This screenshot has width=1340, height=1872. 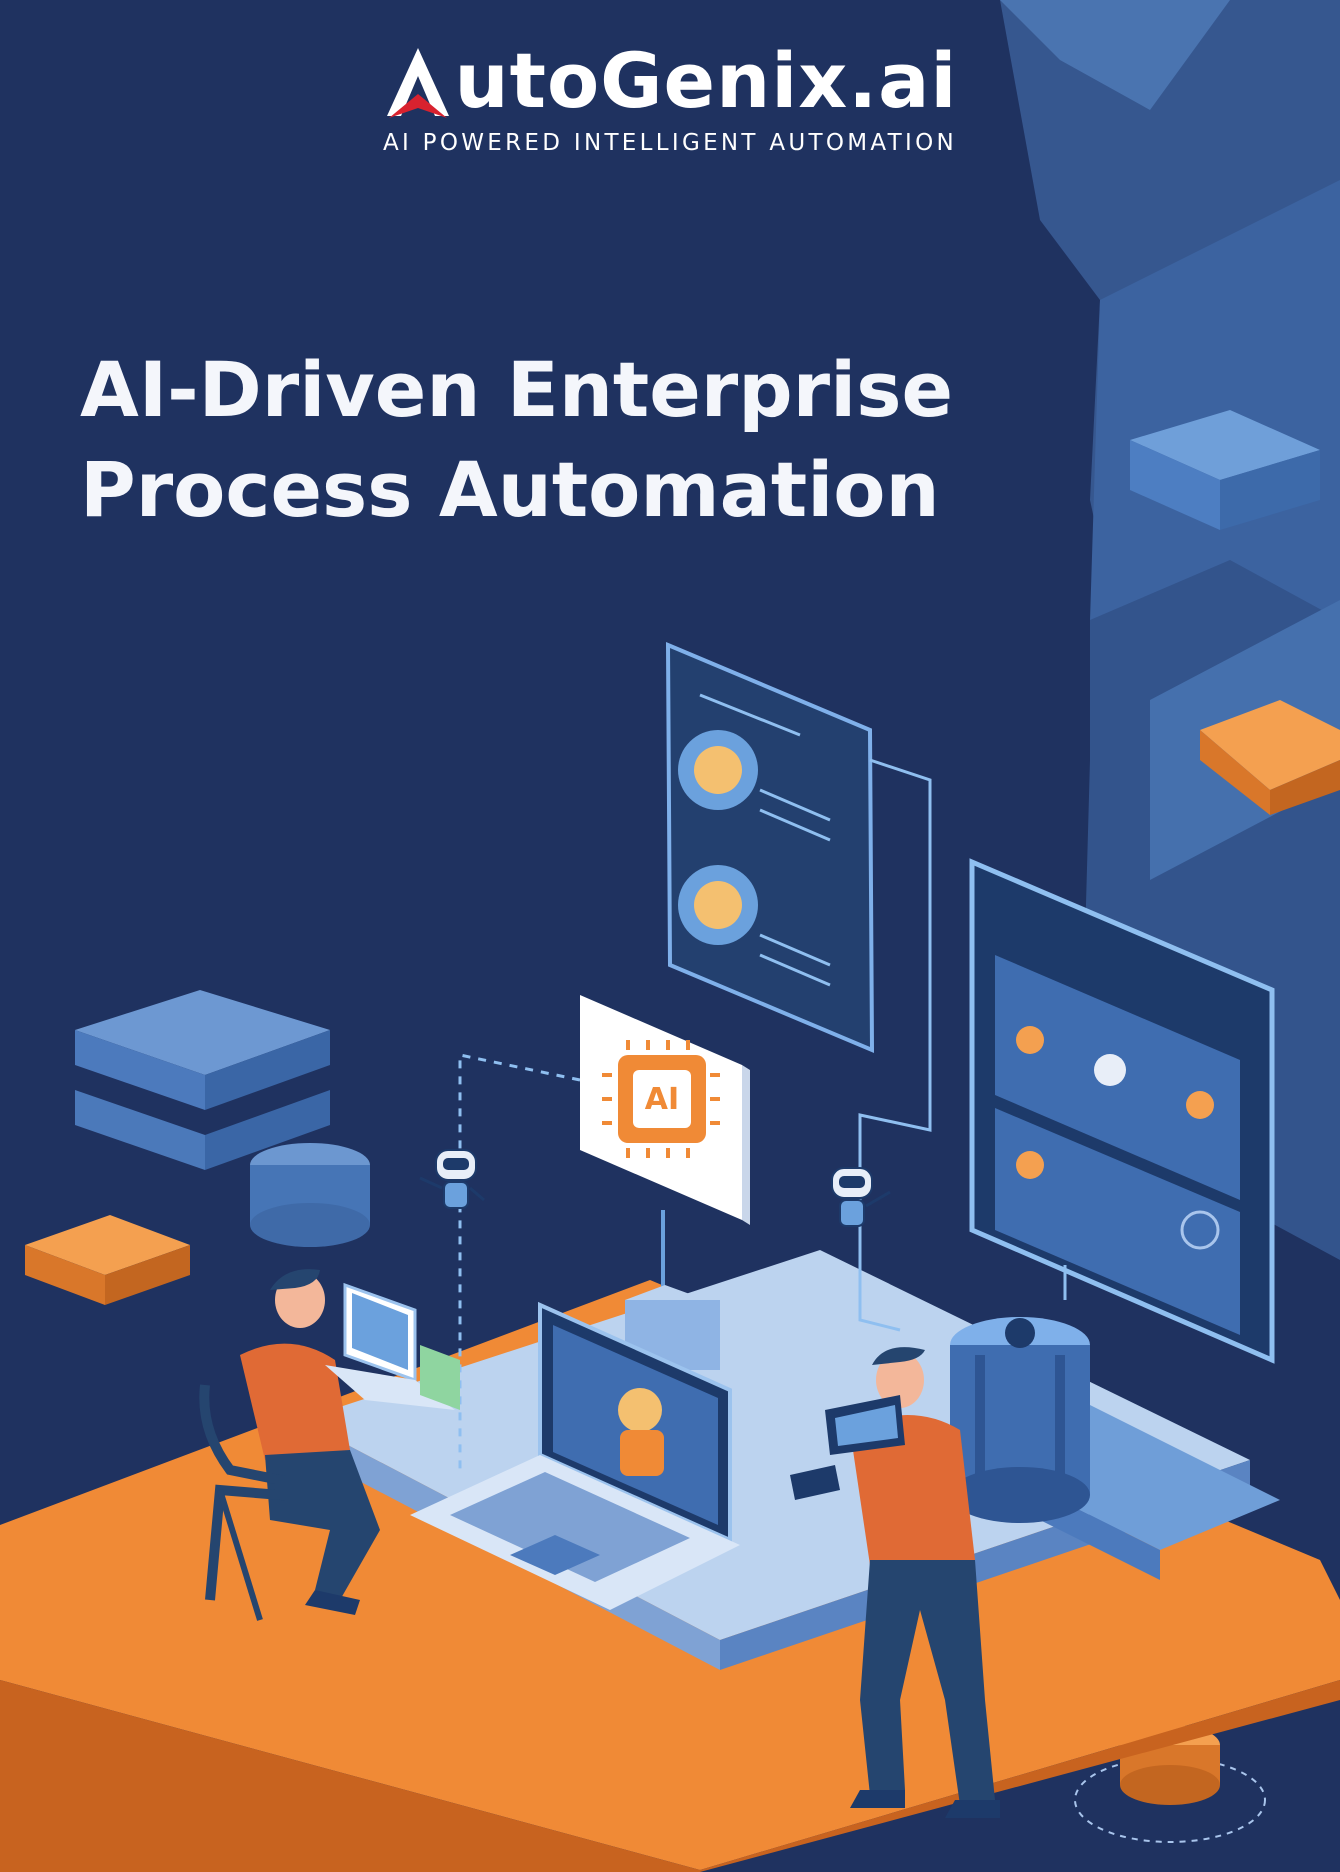 What do you see at coordinates (417, 83) in the screenshot?
I see `logo-a-icon` at bounding box center [417, 83].